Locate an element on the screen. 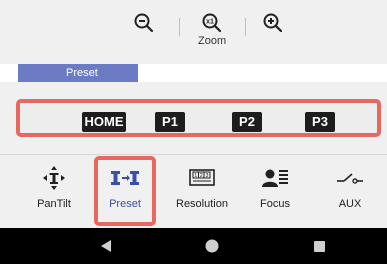 This screenshot has height=264, width=387. zoom-in-button is located at coordinates (273, 30).